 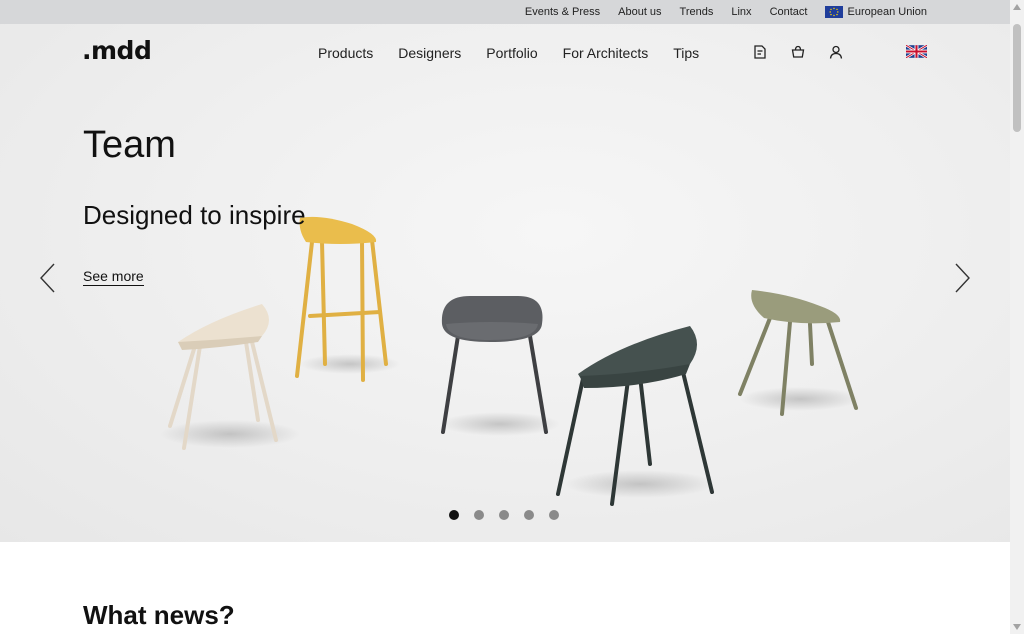 What do you see at coordinates (1017, 7) in the screenshot?
I see `scroll-up-arrow-icon` at bounding box center [1017, 7].